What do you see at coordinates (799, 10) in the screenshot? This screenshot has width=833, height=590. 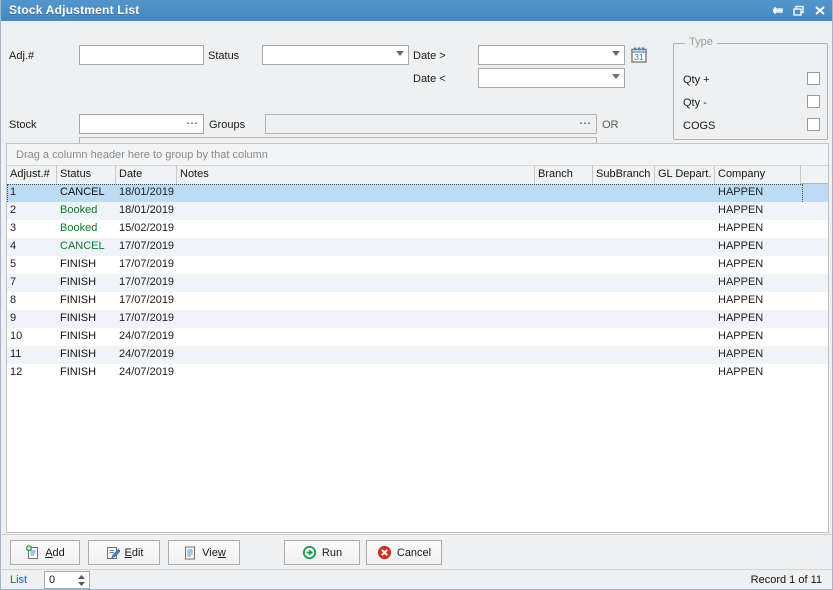 I see `restore-icon` at bounding box center [799, 10].